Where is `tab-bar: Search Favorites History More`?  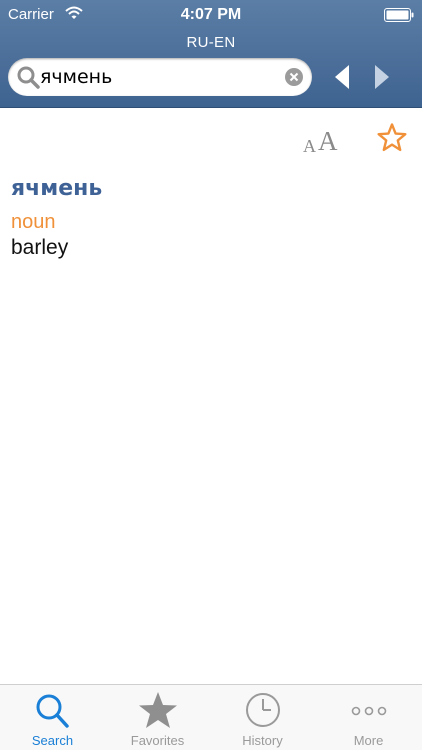 tab-bar: Search Favorites History More is located at coordinates (211, 717).